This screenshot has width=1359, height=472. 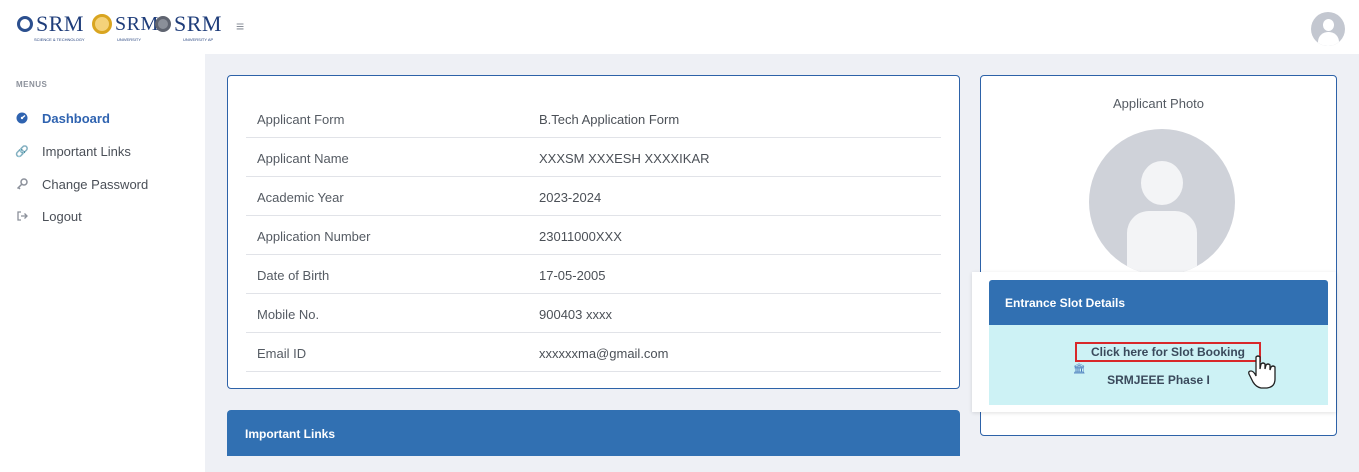 I want to click on sidebar-item-logout: Logout, so click(x=49, y=216).